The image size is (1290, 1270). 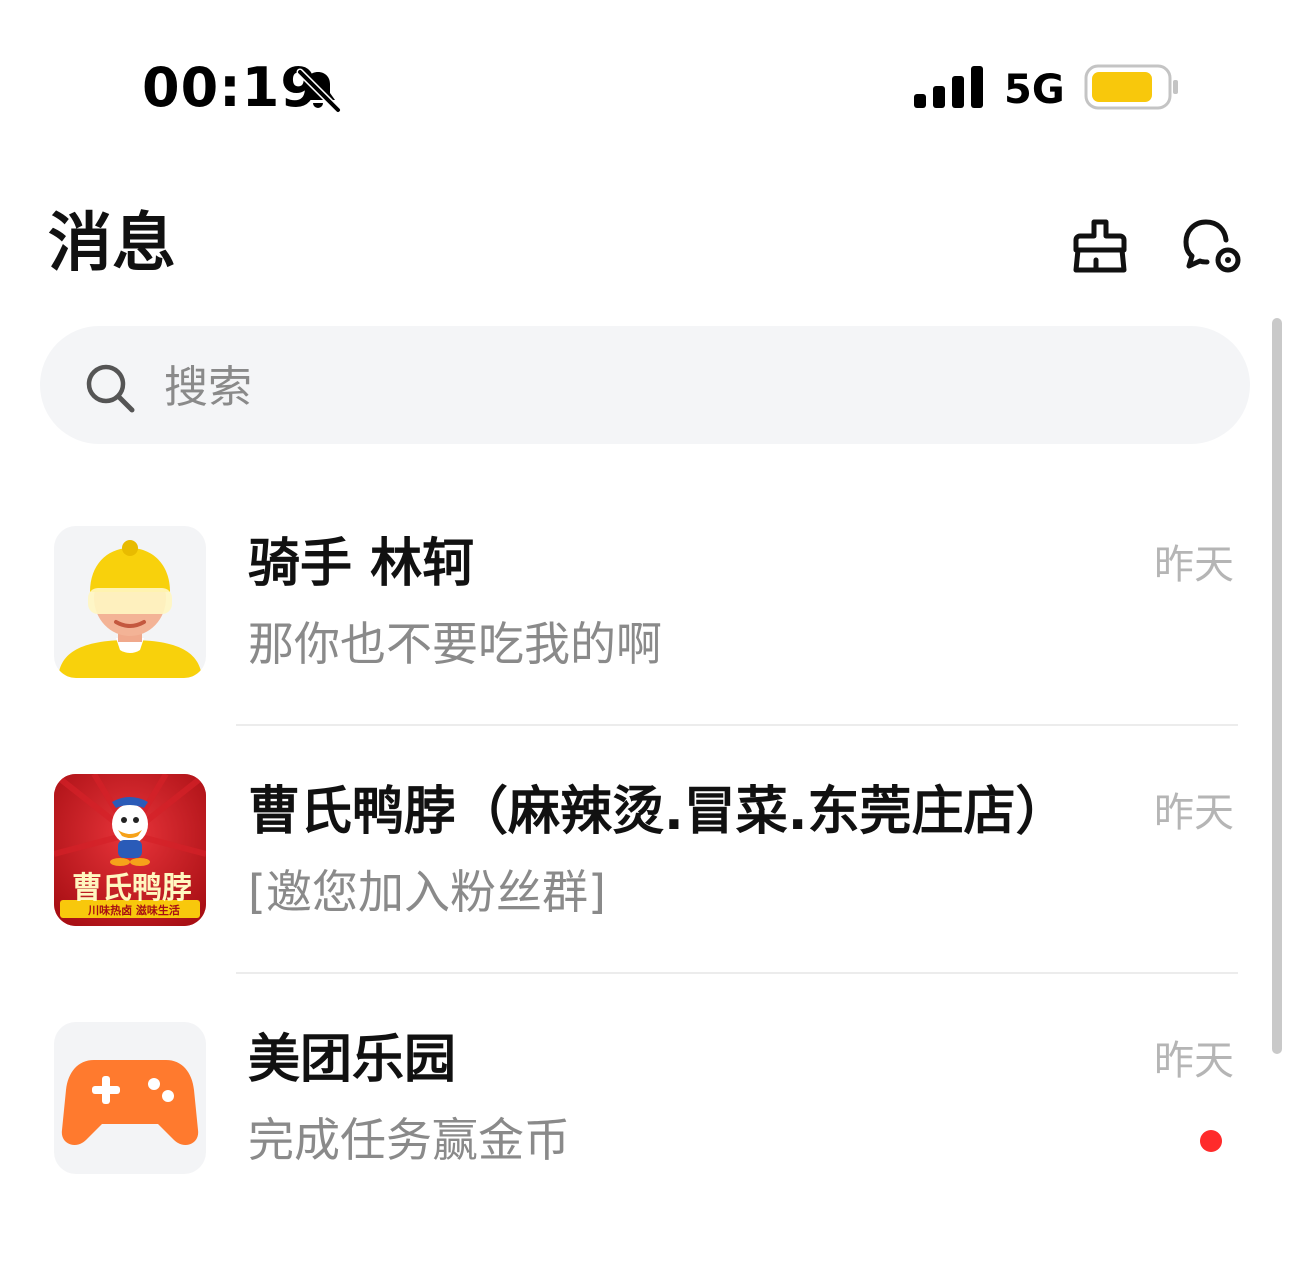 What do you see at coordinates (409, 1140) in the screenshot?
I see `conversation-last-message: 完成任务赢金币` at bounding box center [409, 1140].